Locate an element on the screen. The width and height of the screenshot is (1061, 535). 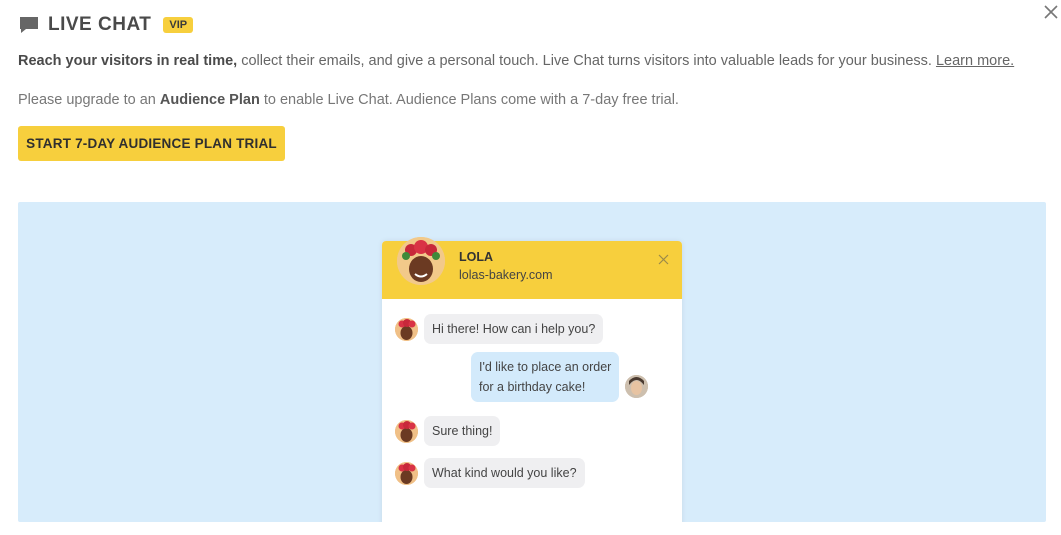
start-trial-button: START 7-DAY AUDIENCE PLAN TRIAL is located at coordinates (151, 143).